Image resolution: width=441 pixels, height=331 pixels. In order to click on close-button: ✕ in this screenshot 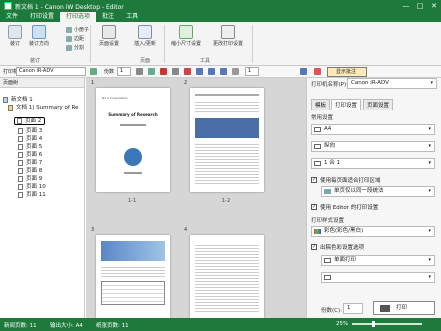, I will do `click(434, 6)`.